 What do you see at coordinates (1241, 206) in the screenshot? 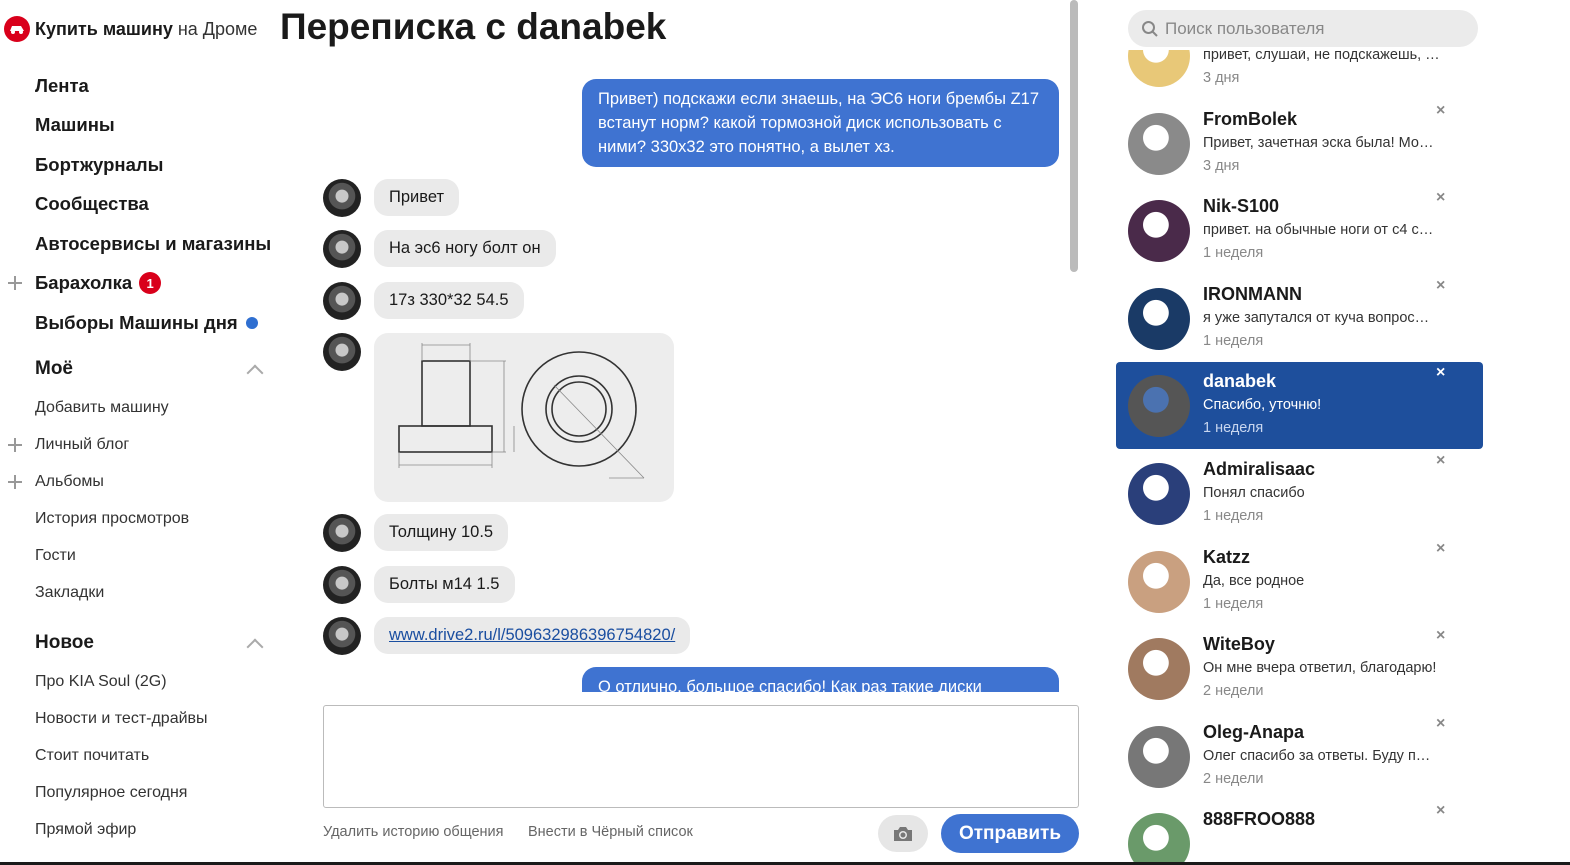
I see `conversation-username: Nik-S100` at bounding box center [1241, 206].